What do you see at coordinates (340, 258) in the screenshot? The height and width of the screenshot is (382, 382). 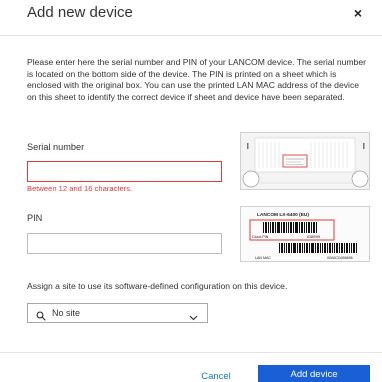 I see `sheet-lan-mac-value: 00A0CD456696` at bounding box center [340, 258].